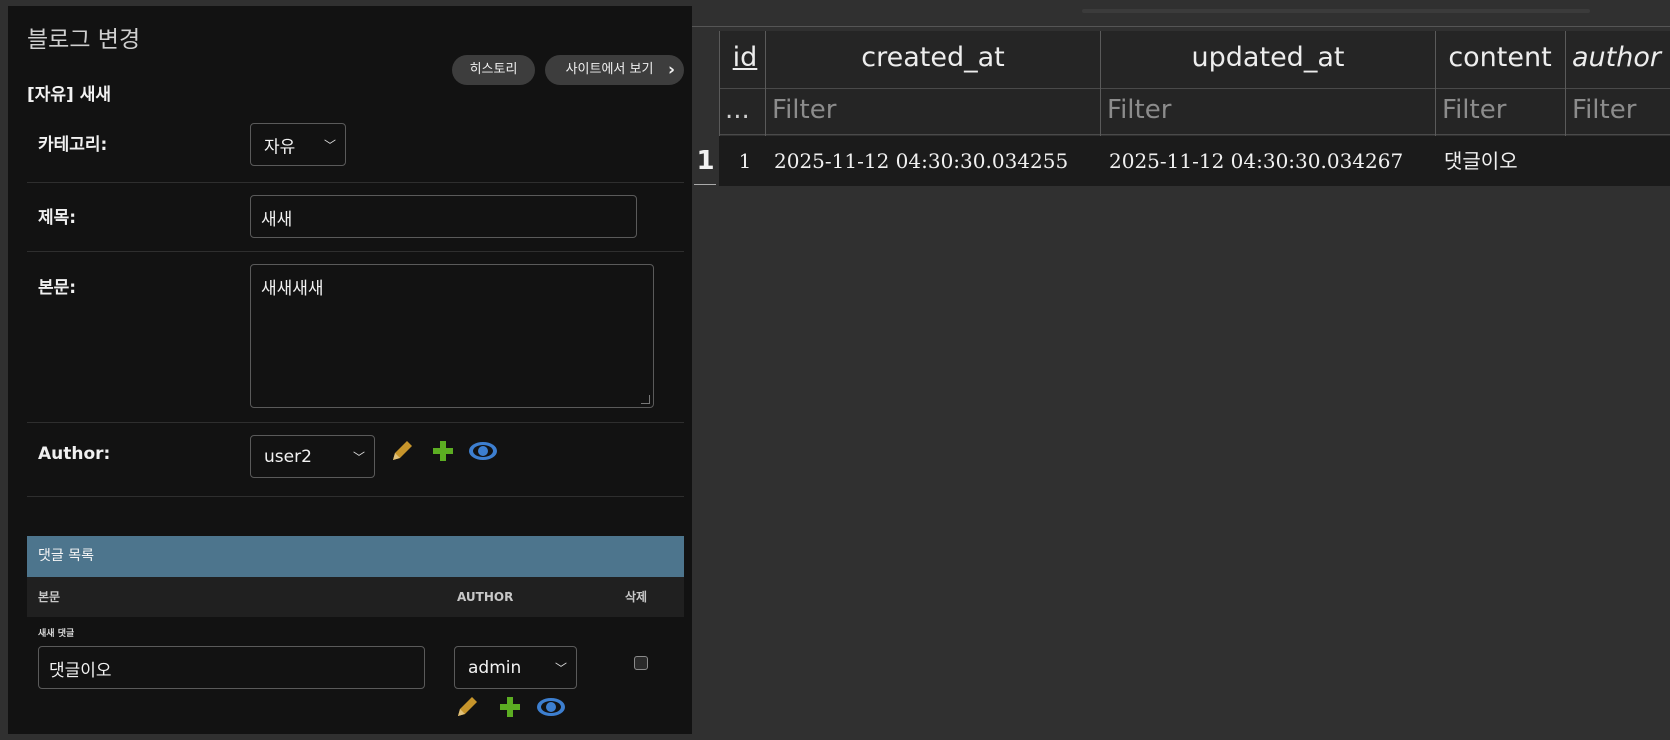 Image resolution: width=1670 pixels, height=740 pixels. Describe the element at coordinates (1268, 58) in the screenshot. I see `column-header-updated-at: updated_at` at that location.